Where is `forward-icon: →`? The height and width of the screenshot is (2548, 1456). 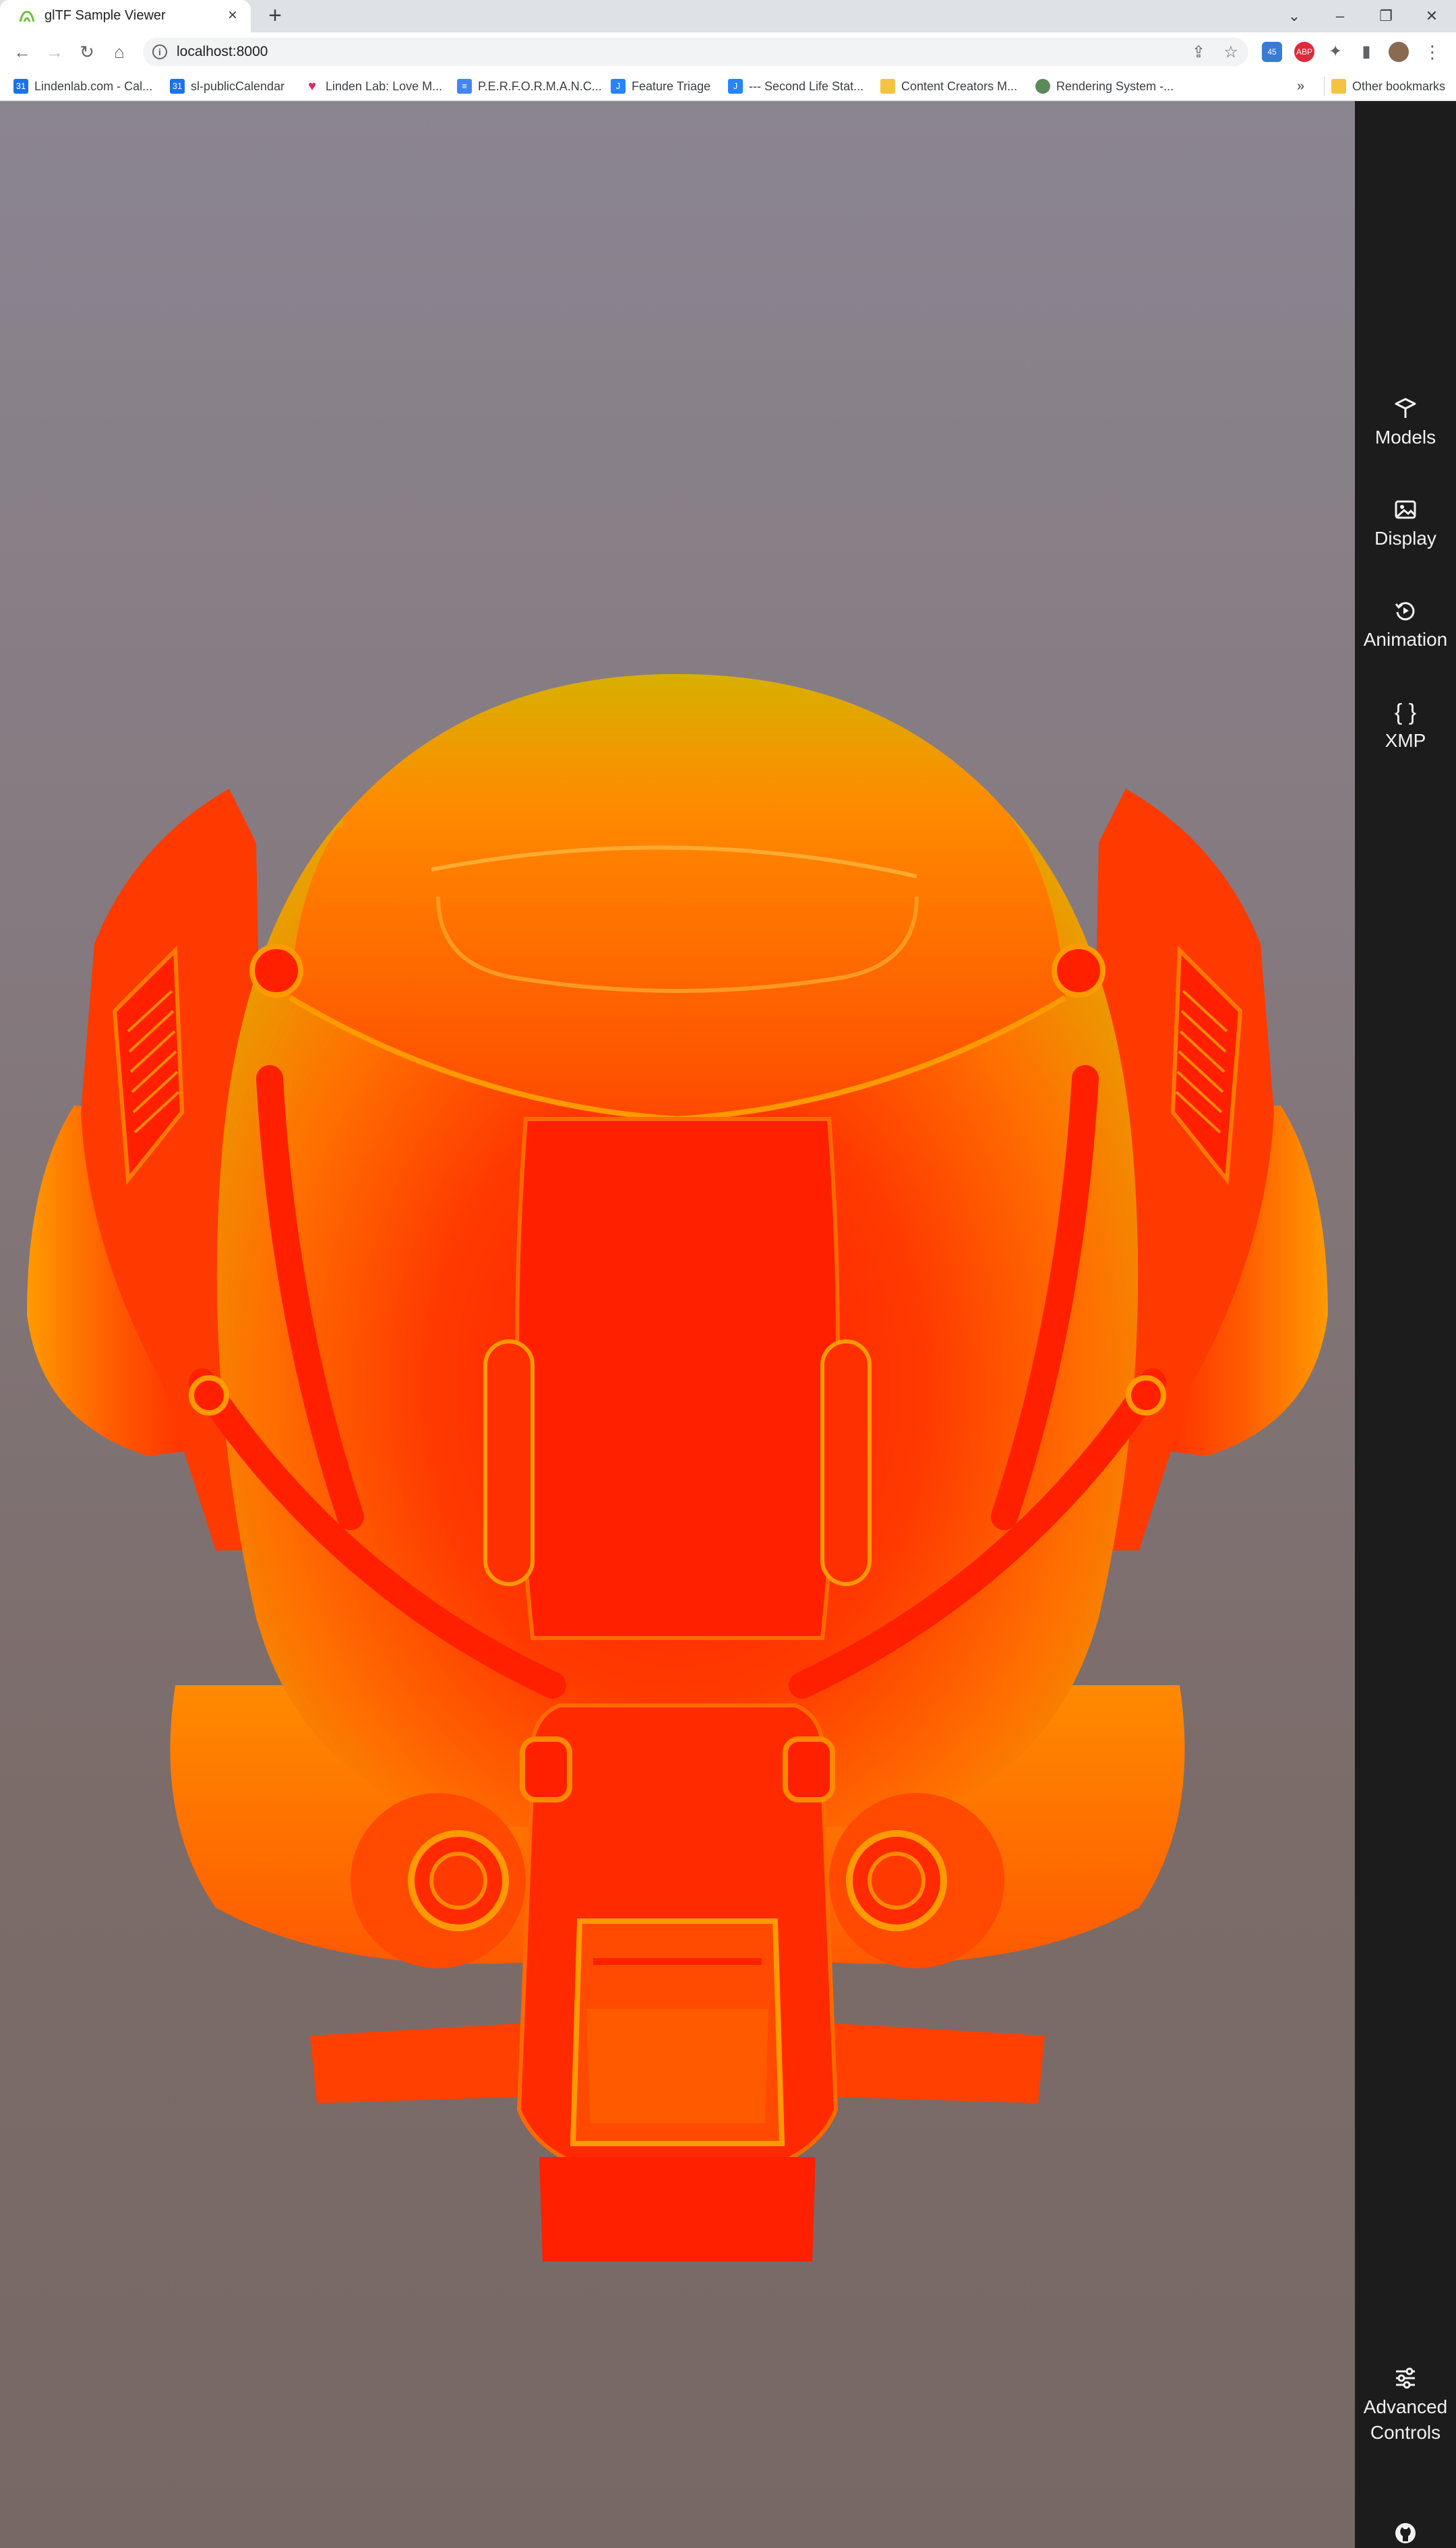 forward-icon: → is located at coordinates (54, 51).